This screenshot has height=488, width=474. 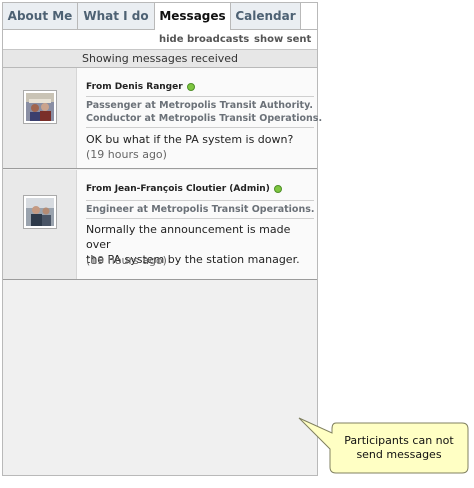 I want to click on callout-text: Participants can not send messages, so click(x=399, y=448).